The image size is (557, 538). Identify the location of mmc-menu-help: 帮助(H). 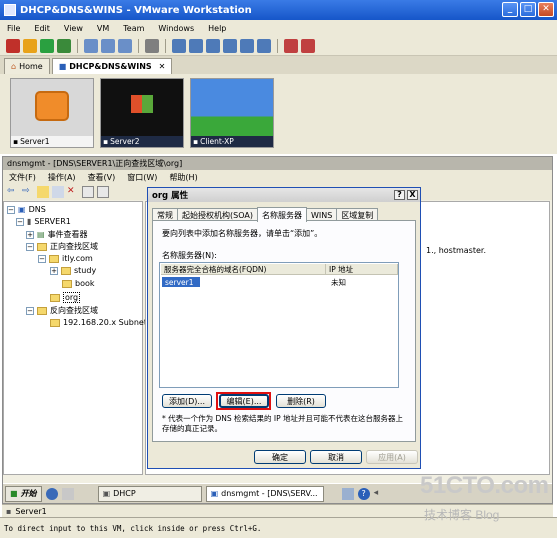
(183, 177).